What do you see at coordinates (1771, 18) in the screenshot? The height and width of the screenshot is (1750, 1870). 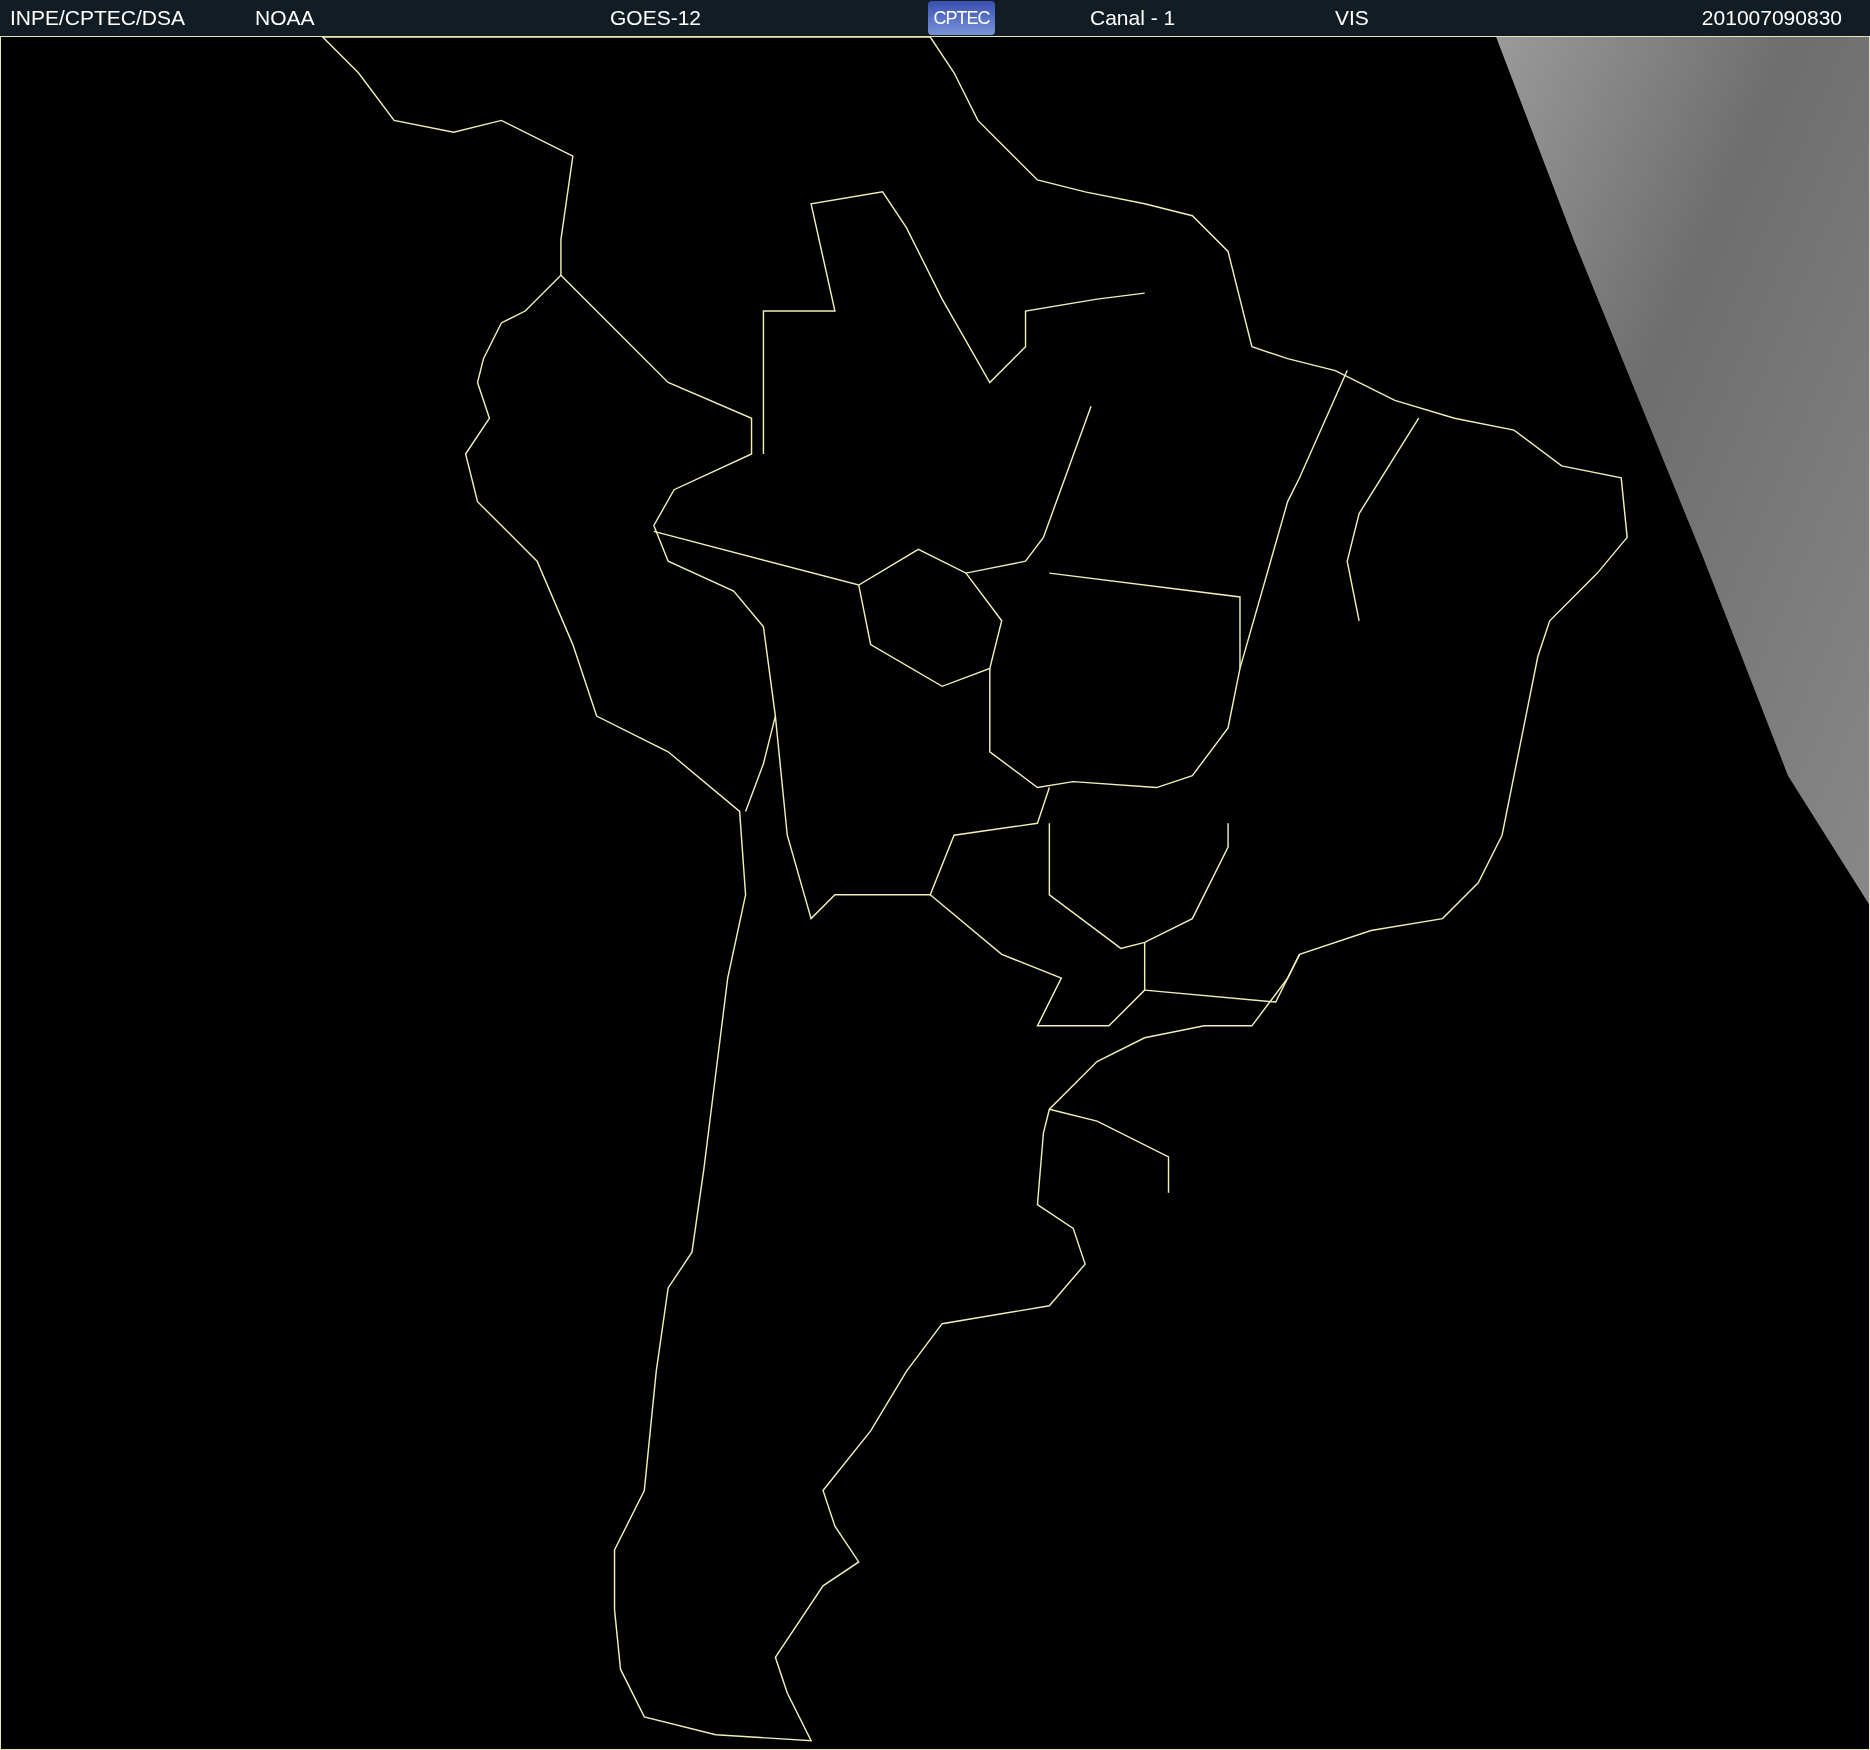 I see `header-label: 201007090830` at bounding box center [1771, 18].